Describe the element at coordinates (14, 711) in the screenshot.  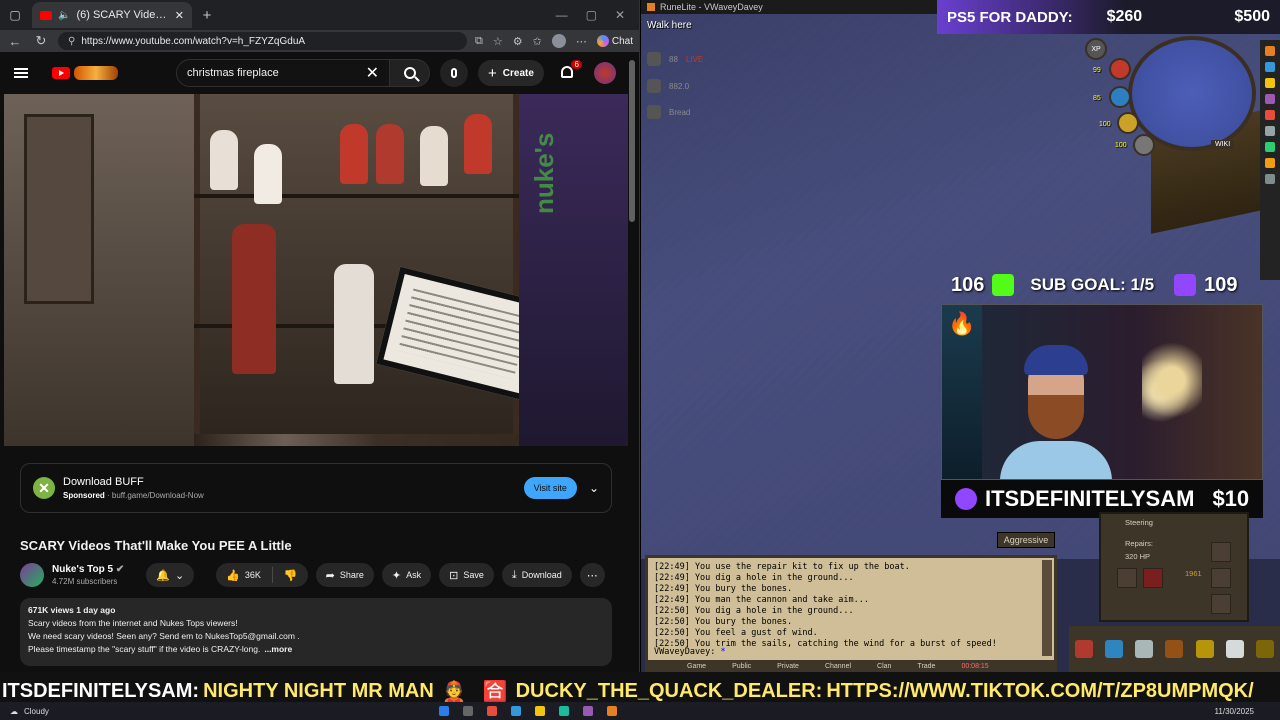
I see `weather-icon: ☁` at that location.